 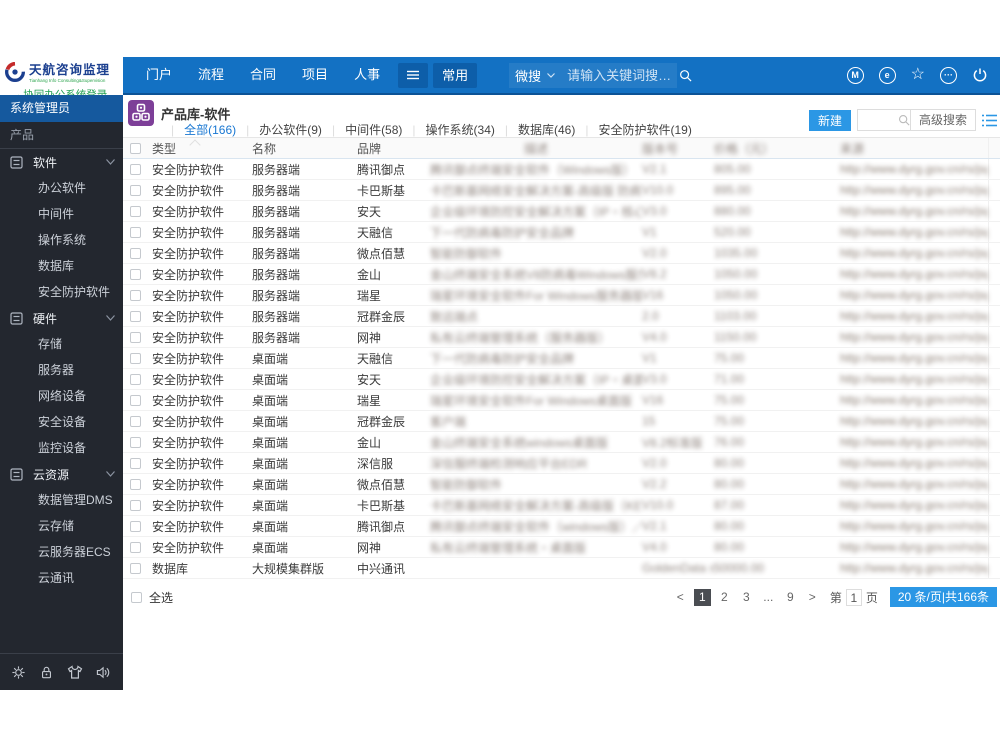 What do you see at coordinates (61, 292) in the screenshot?
I see `sidebar-item: 安全防护软件` at bounding box center [61, 292].